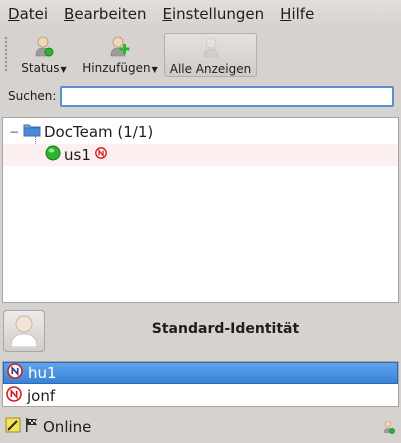 This screenshot has height=443, width=401. I want to click on add-user-icon, so click(120, 45).